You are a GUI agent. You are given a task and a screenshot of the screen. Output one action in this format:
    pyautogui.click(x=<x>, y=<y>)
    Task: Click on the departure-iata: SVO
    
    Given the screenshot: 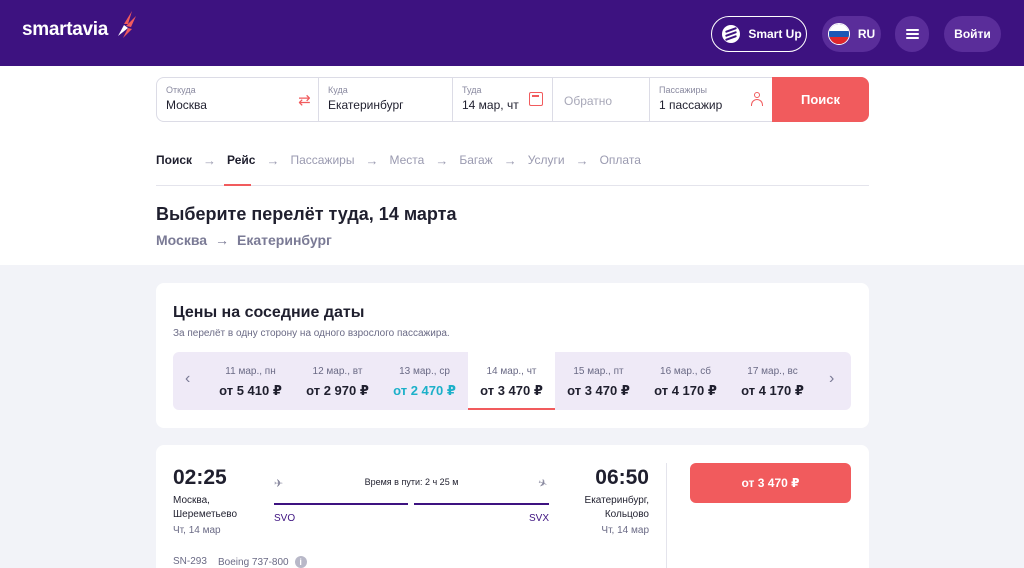 What is the action you would take?
    pyautogui.click(x=285, y=518)
    